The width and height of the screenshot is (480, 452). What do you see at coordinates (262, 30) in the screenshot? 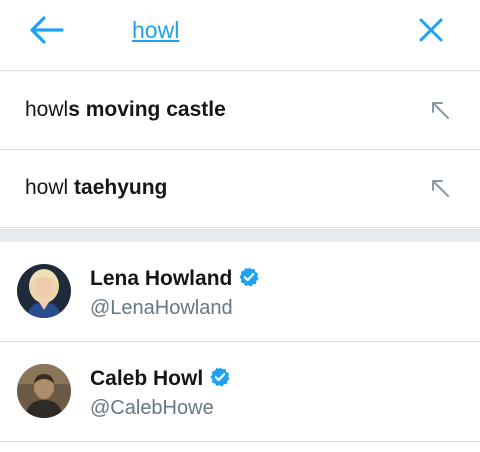
I see `search-input` at bounding box center [262, 30].